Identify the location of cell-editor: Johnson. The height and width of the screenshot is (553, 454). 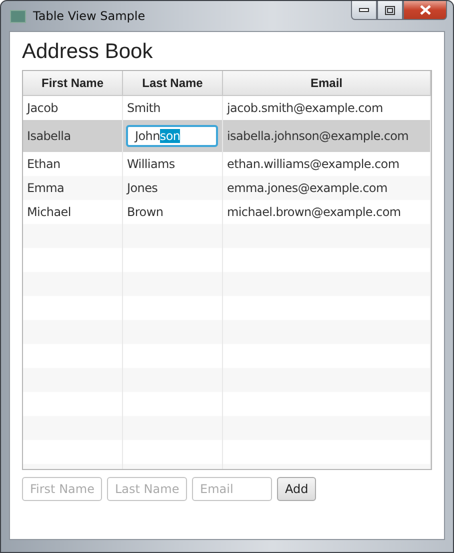
(172, 136).